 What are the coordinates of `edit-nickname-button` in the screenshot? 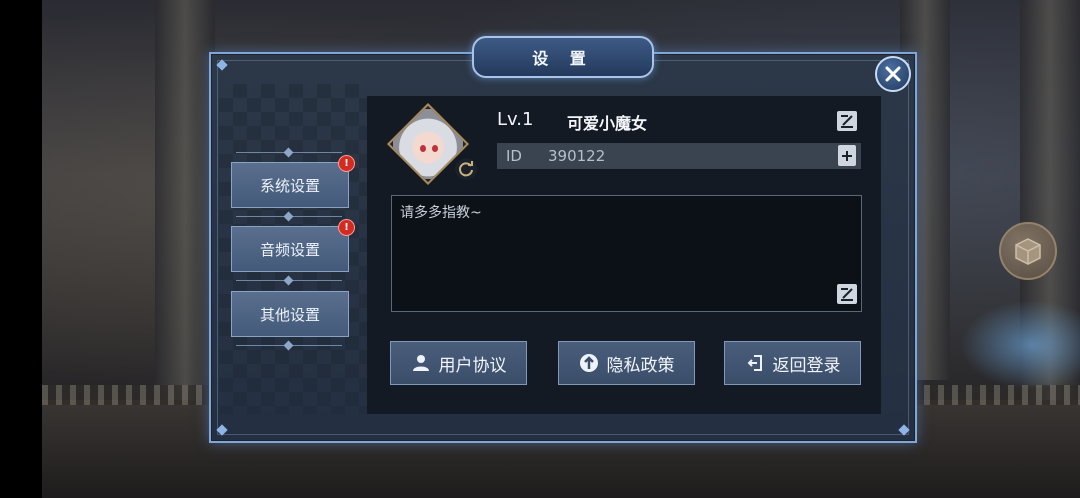 It's located at (847, 121).